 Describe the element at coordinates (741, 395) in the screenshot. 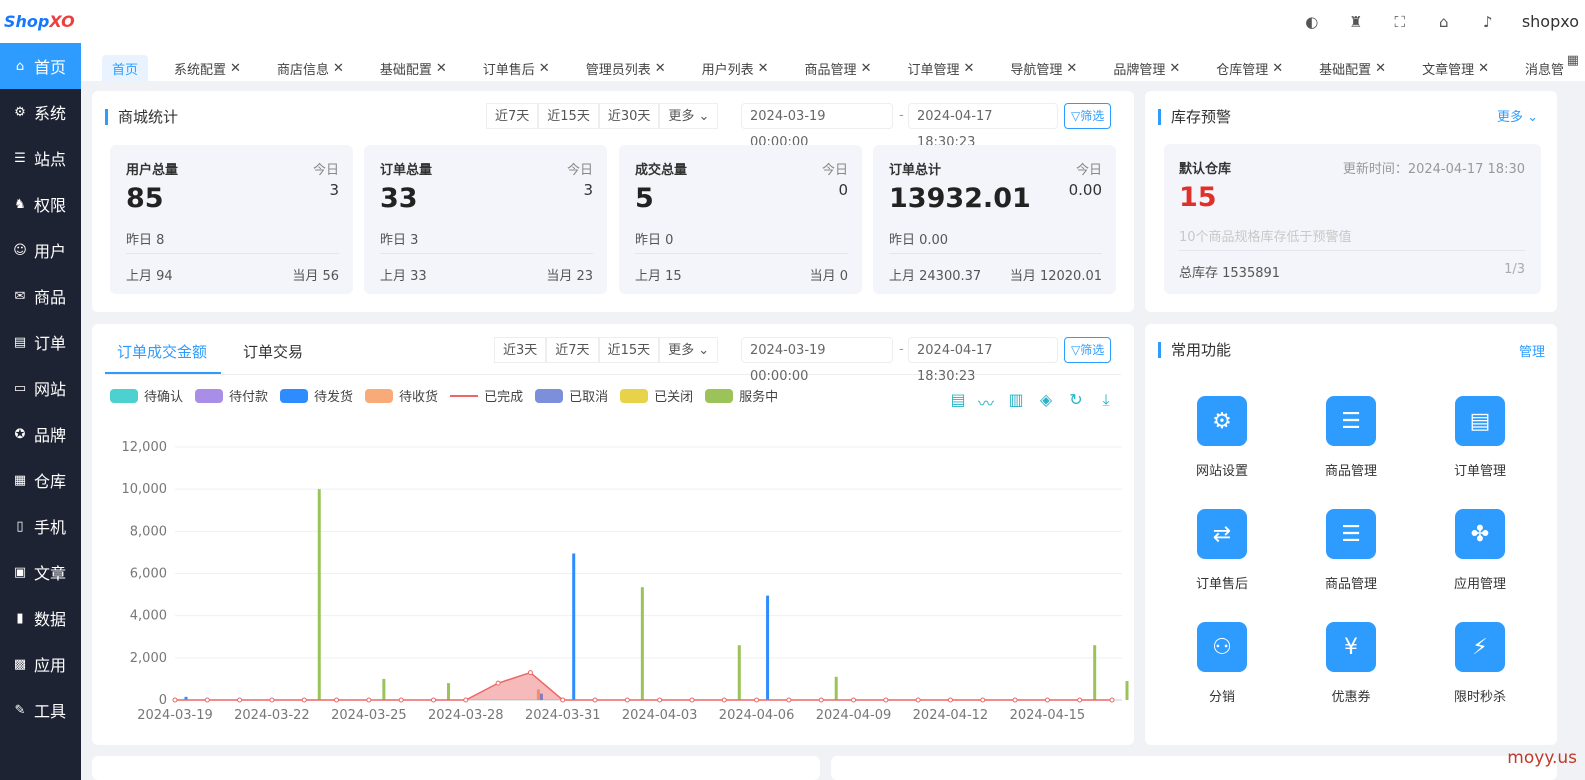

I see `legend-item: 服务中` at that location.